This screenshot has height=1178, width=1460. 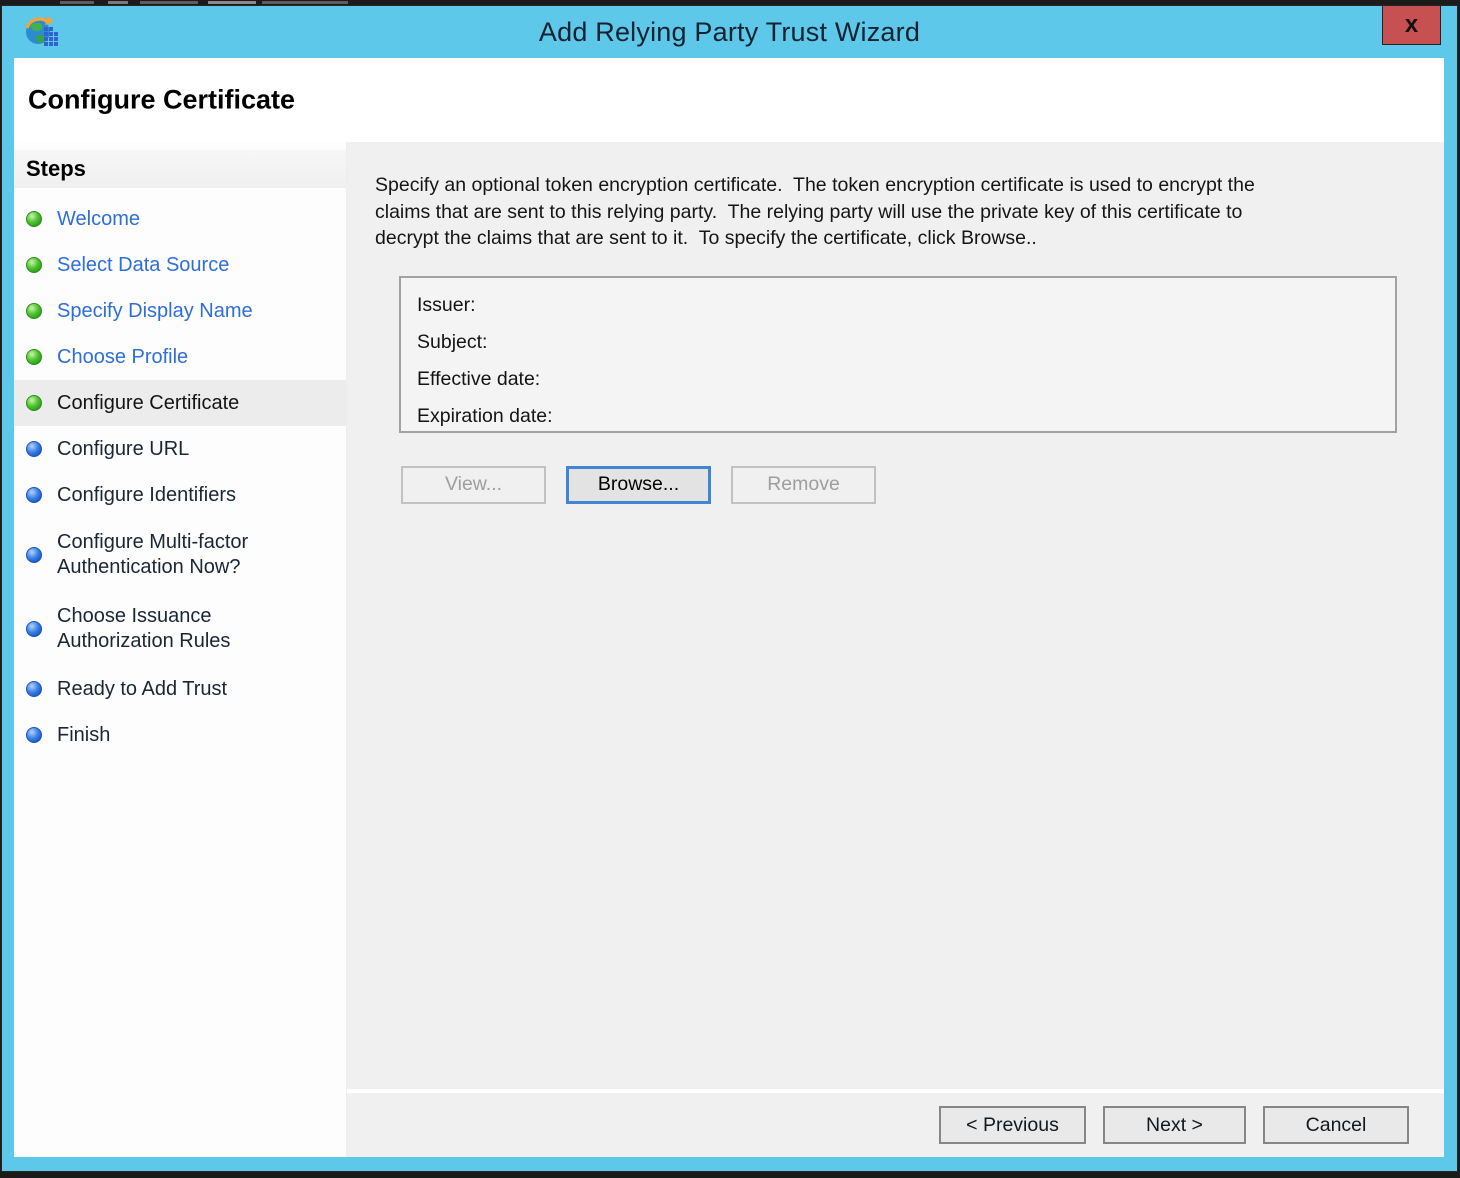 I want to click on certificate-expiration-date-label: Expiration date:, so click(x=485, y=415).